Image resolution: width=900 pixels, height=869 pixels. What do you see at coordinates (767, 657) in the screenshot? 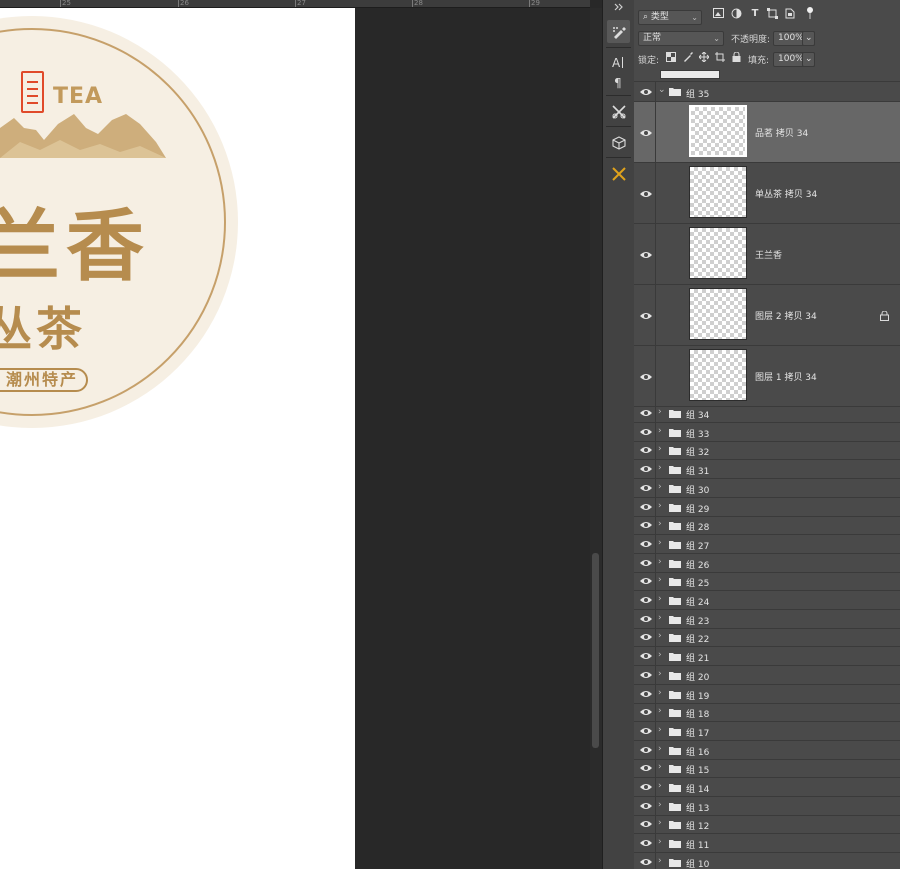
I see `layer-group-row: › 组 21` at bounding box center [767, 657].